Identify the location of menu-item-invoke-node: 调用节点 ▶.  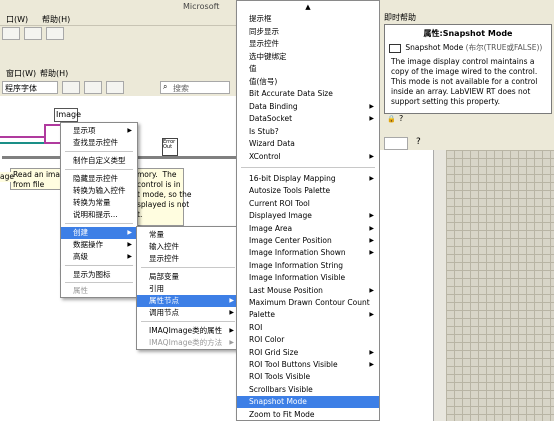
(188, 313).